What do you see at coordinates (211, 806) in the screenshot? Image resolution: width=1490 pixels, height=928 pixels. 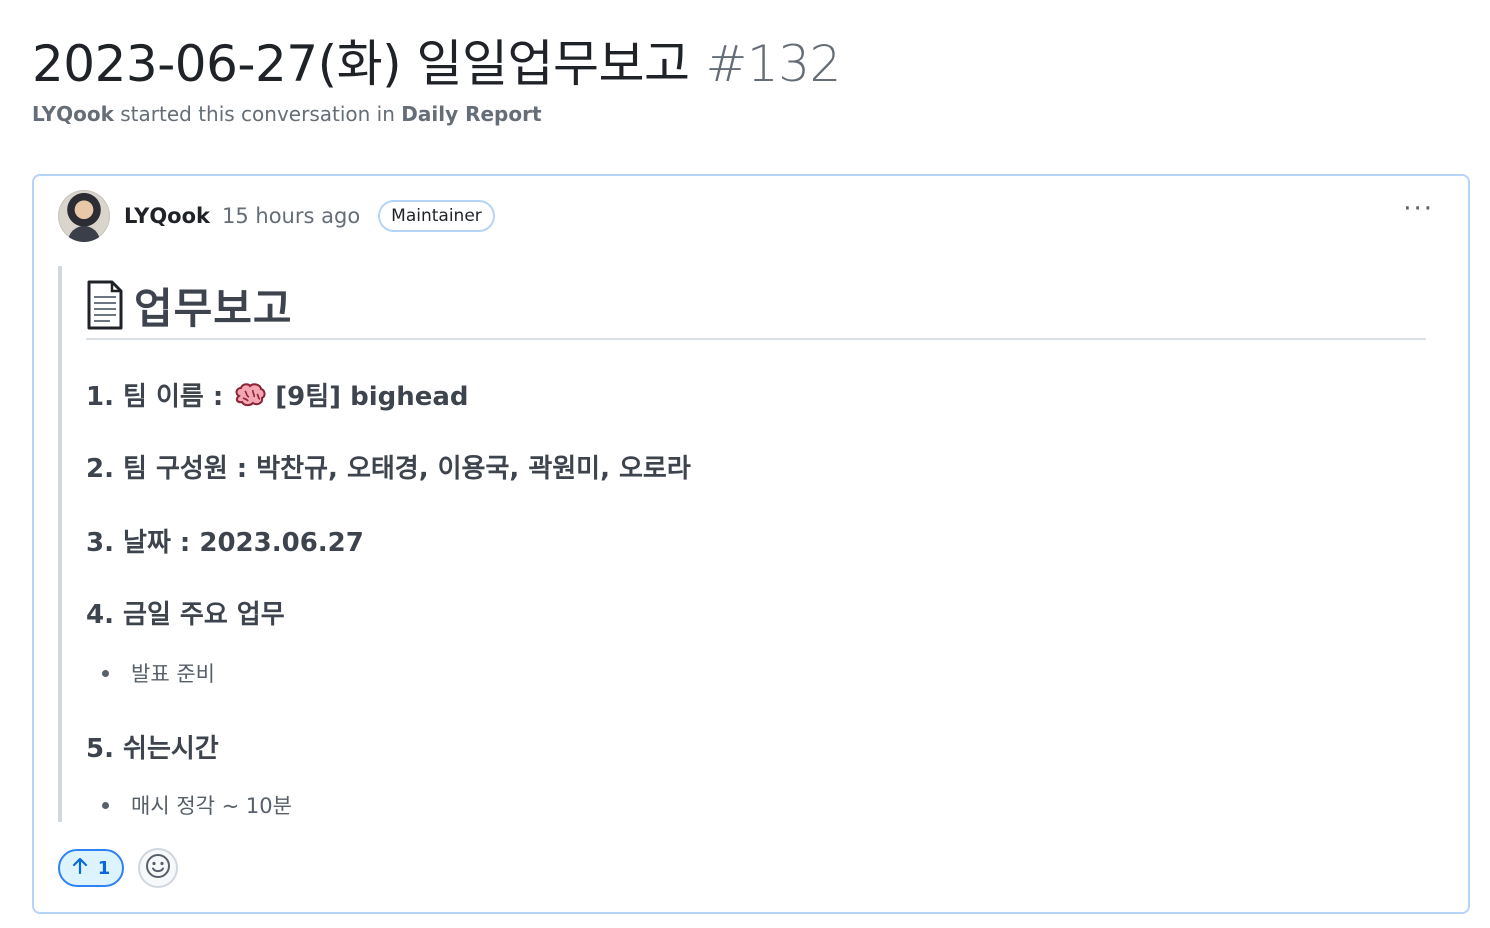 I see `list-item-text: 매시 정각 ~ 10분` at bounding box center [211, 806].